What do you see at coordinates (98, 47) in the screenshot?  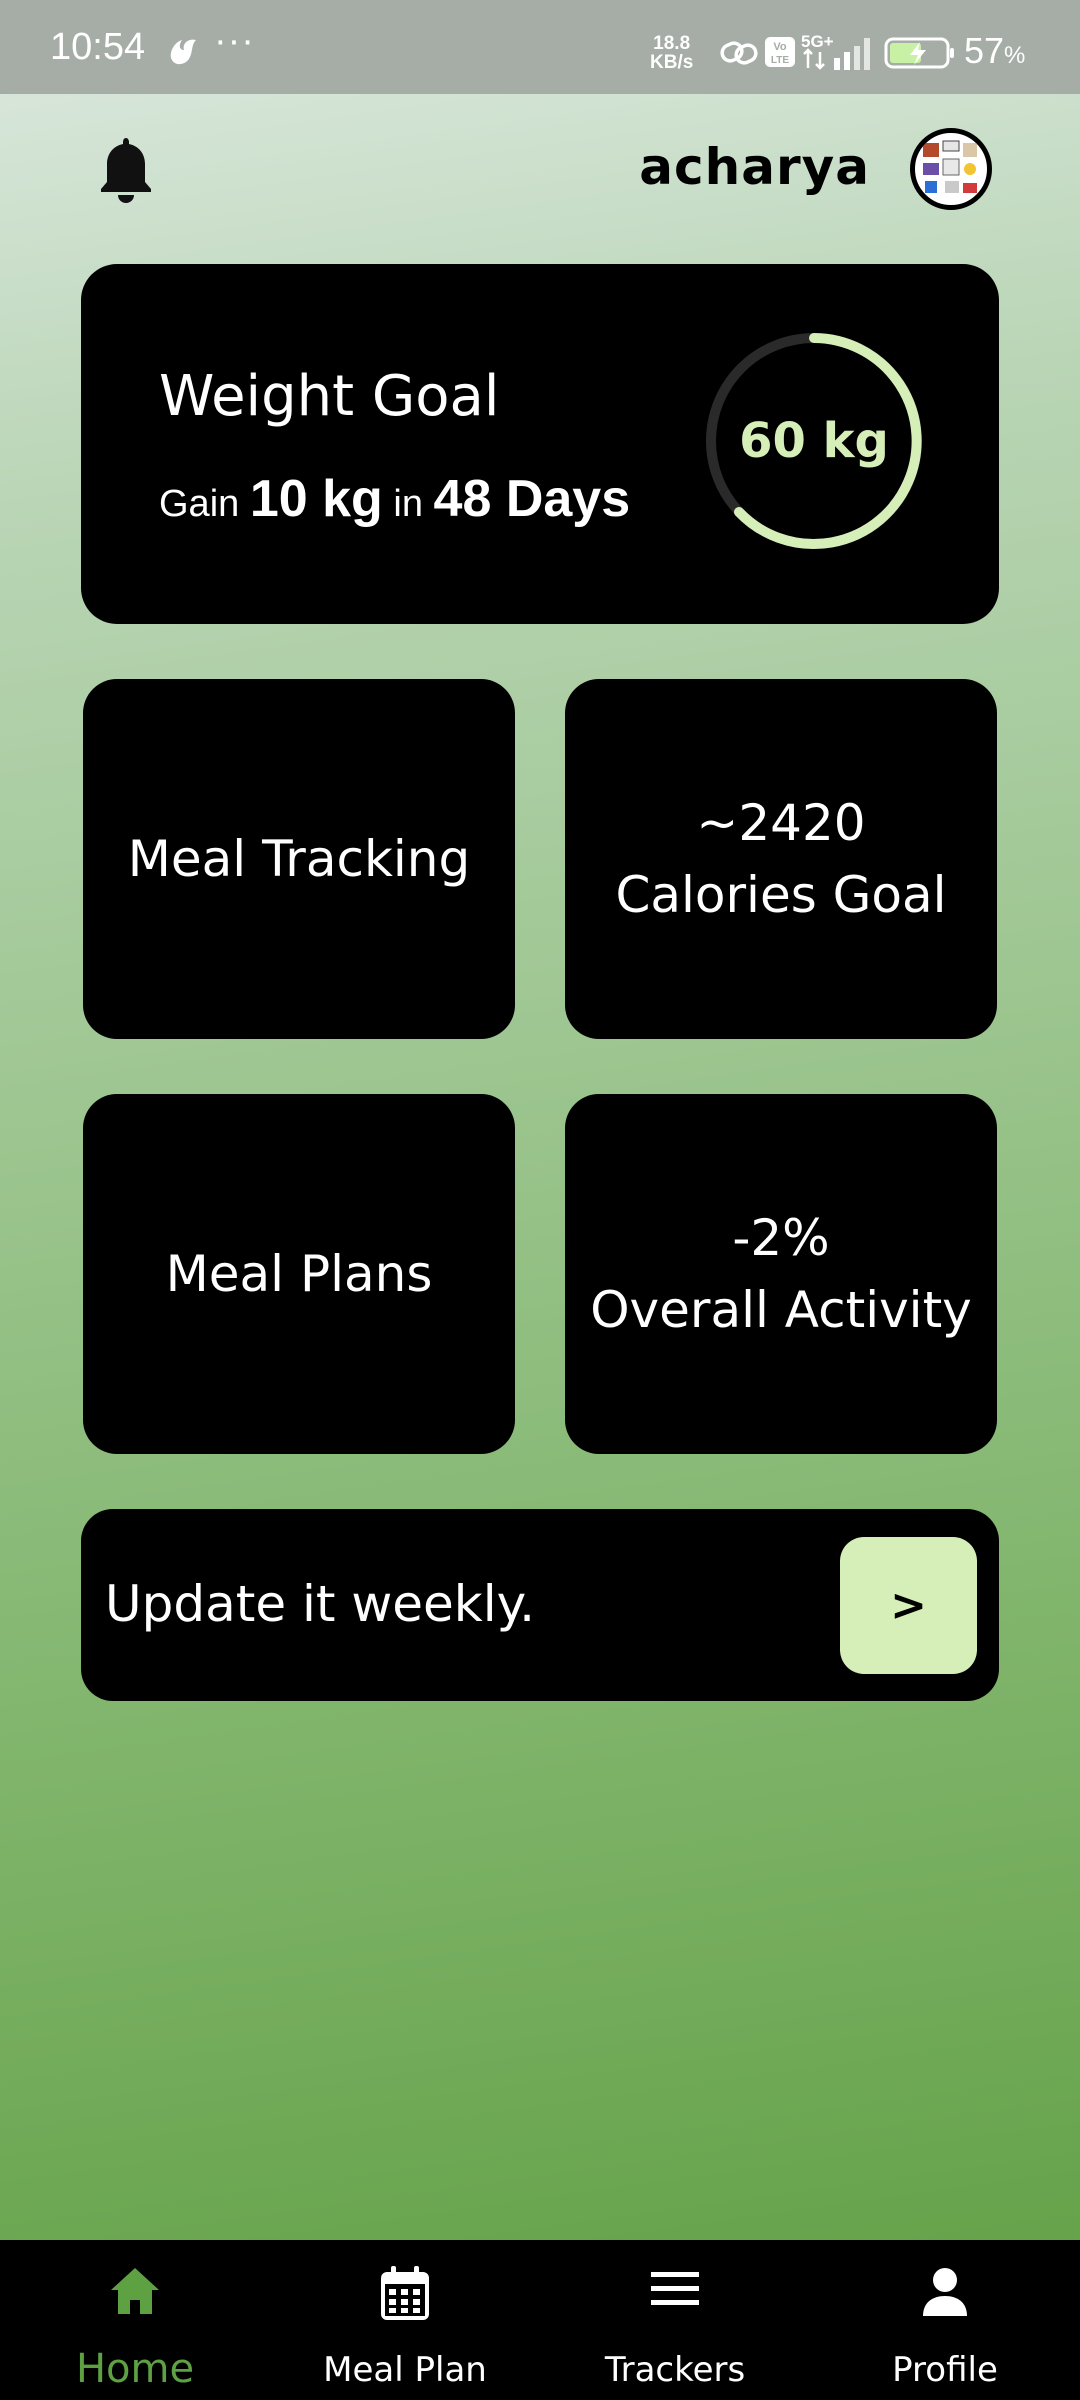 I see `status-time: 10:54` at bounding box center [98, 47].